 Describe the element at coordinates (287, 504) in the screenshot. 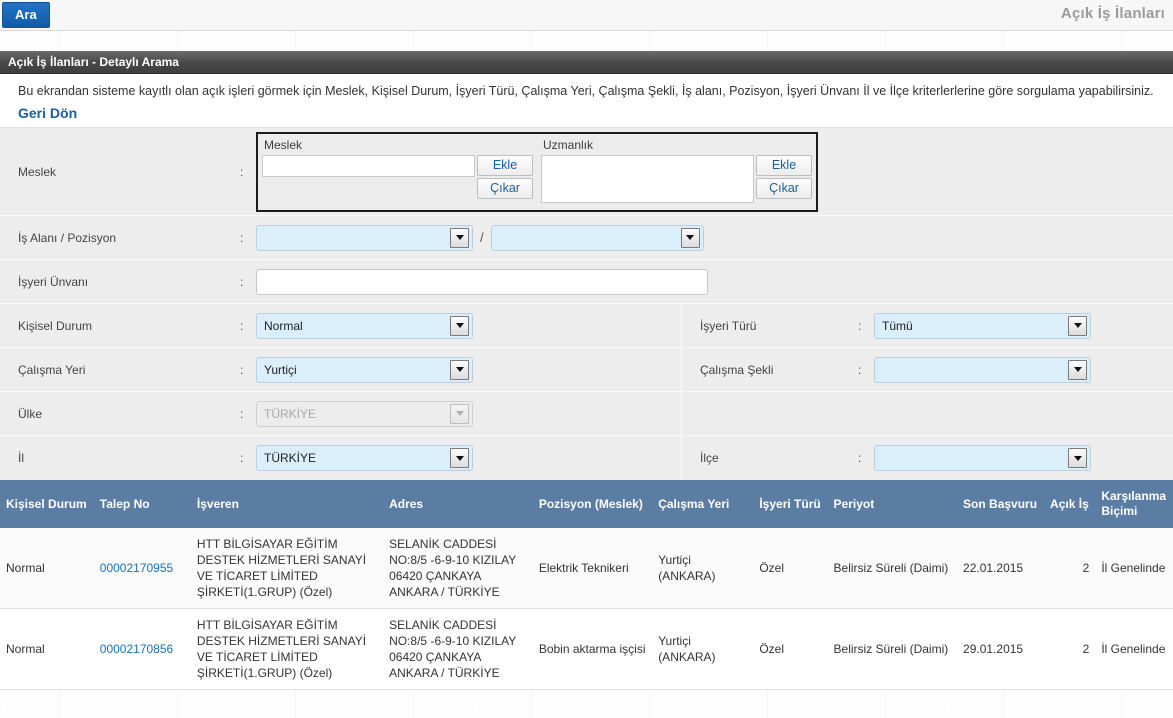

I see `col-isveren: İşveren` at that location.